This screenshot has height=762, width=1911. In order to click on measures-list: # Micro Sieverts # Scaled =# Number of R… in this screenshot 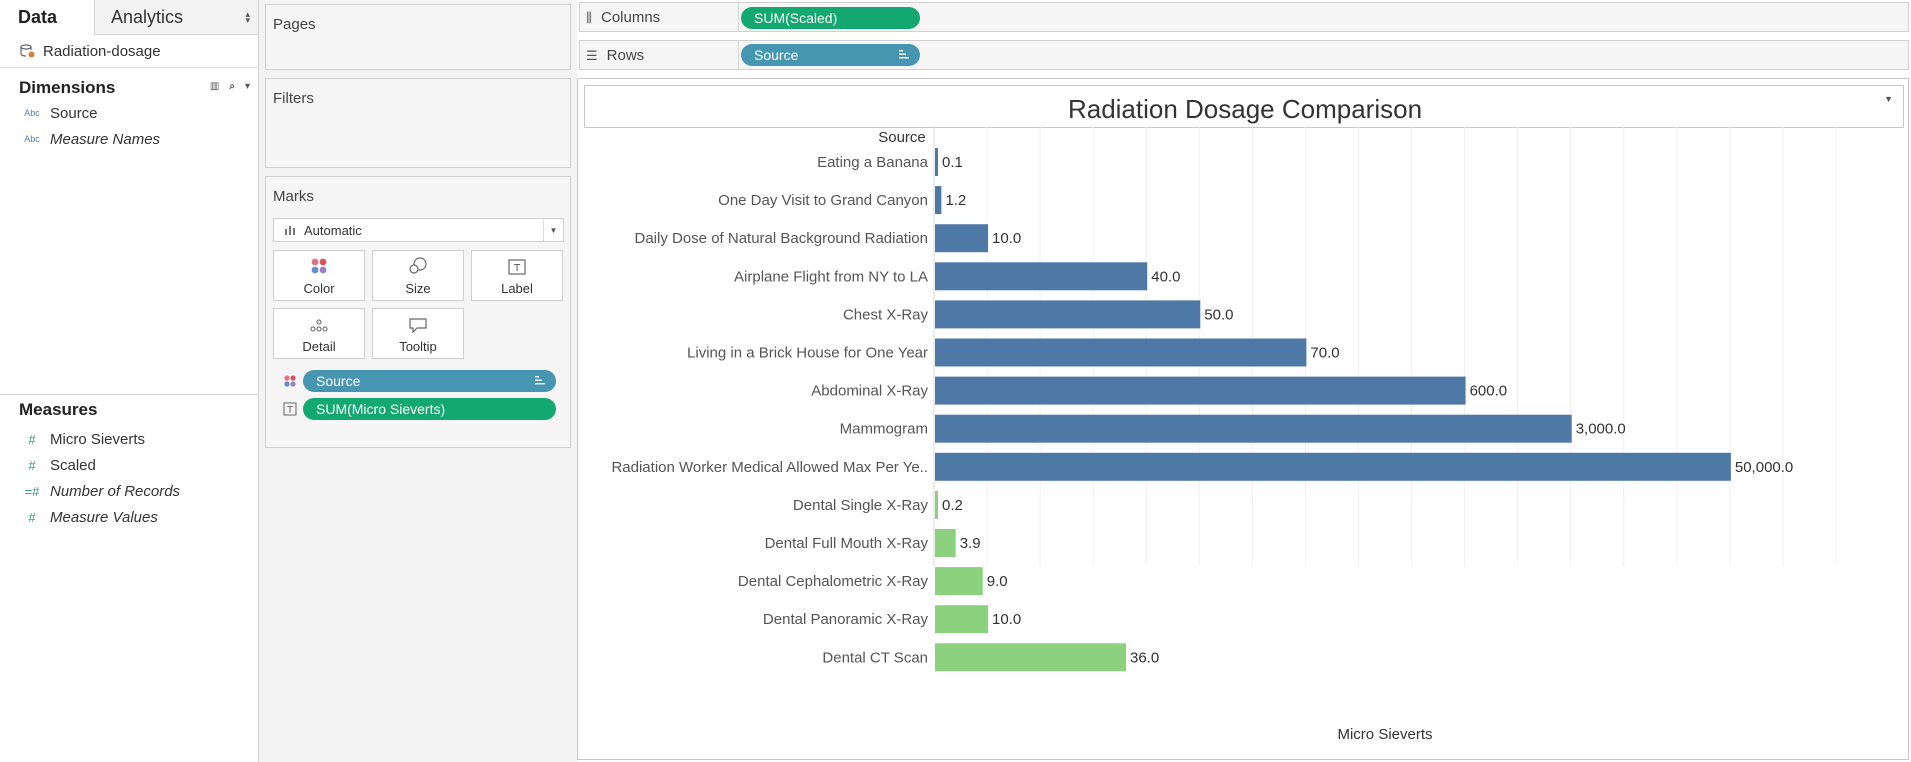, I will do `click(129, 478)`.